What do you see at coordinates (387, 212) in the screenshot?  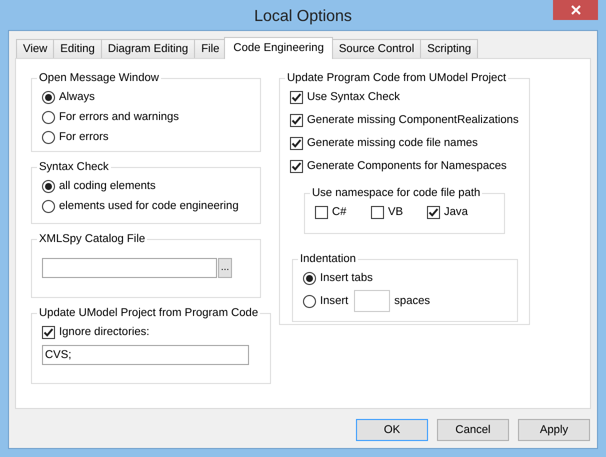 I see `checkbox-option: VB` at bounding box center [387, 212].